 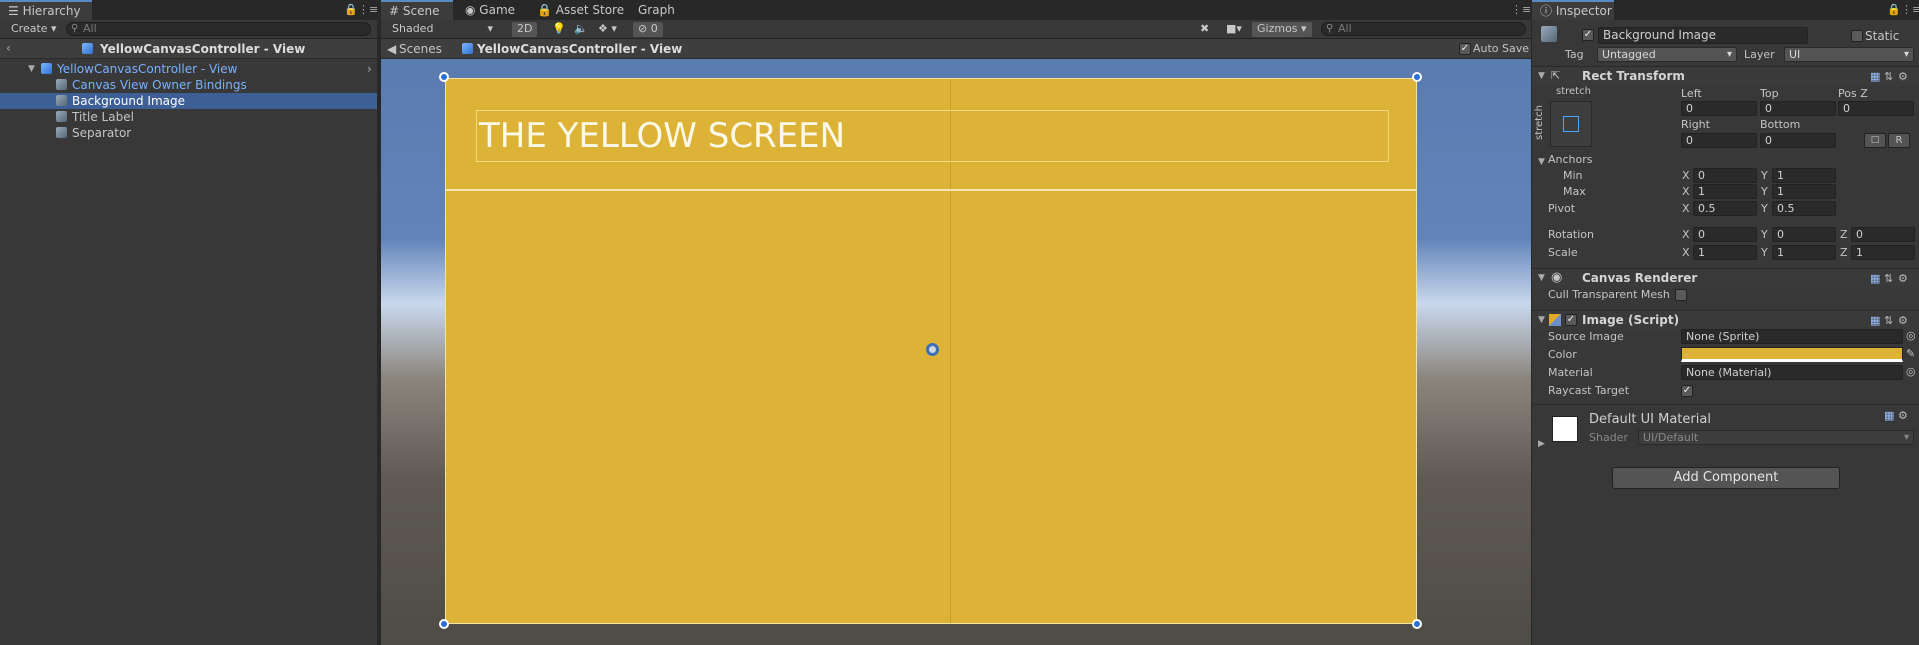 What do you see at coordinates (1910, 353) in the screenshot?
I see `eyedropper-icon: ✎` at bounding box center [1910, 353].